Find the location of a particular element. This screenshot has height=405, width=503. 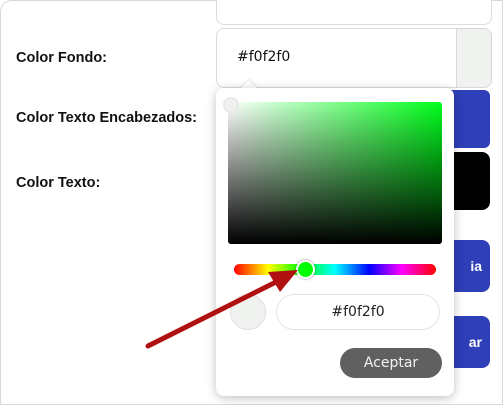

hex-input: #f0f2f0 is located at coordinates (358, 312).